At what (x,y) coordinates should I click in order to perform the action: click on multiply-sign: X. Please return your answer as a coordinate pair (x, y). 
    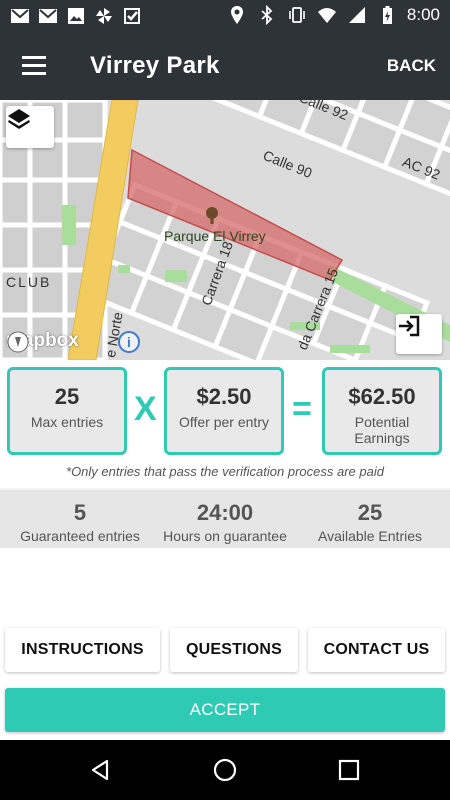
    Looking at the image, I should click on (145, 409).